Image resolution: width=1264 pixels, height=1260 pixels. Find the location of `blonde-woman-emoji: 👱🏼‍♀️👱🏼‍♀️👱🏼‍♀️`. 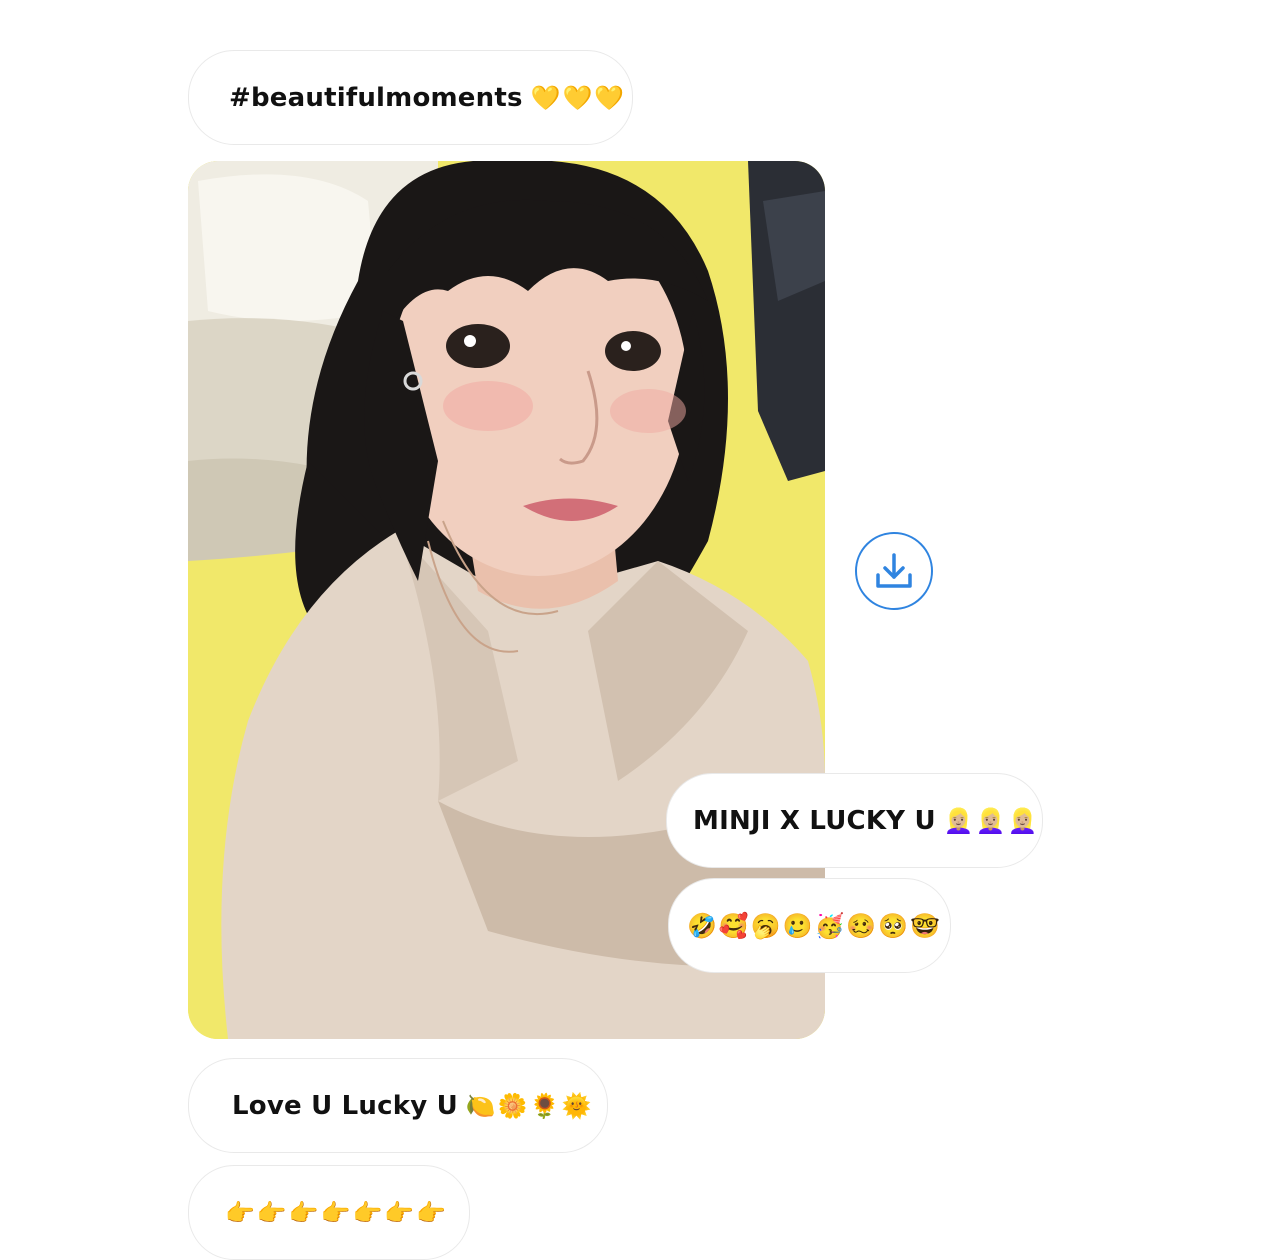

blonde-woman-emoji: 👱🏼‍♀️👱🏼‍♀️👱🏼‍♀️ is located at coordinates (991, 820).